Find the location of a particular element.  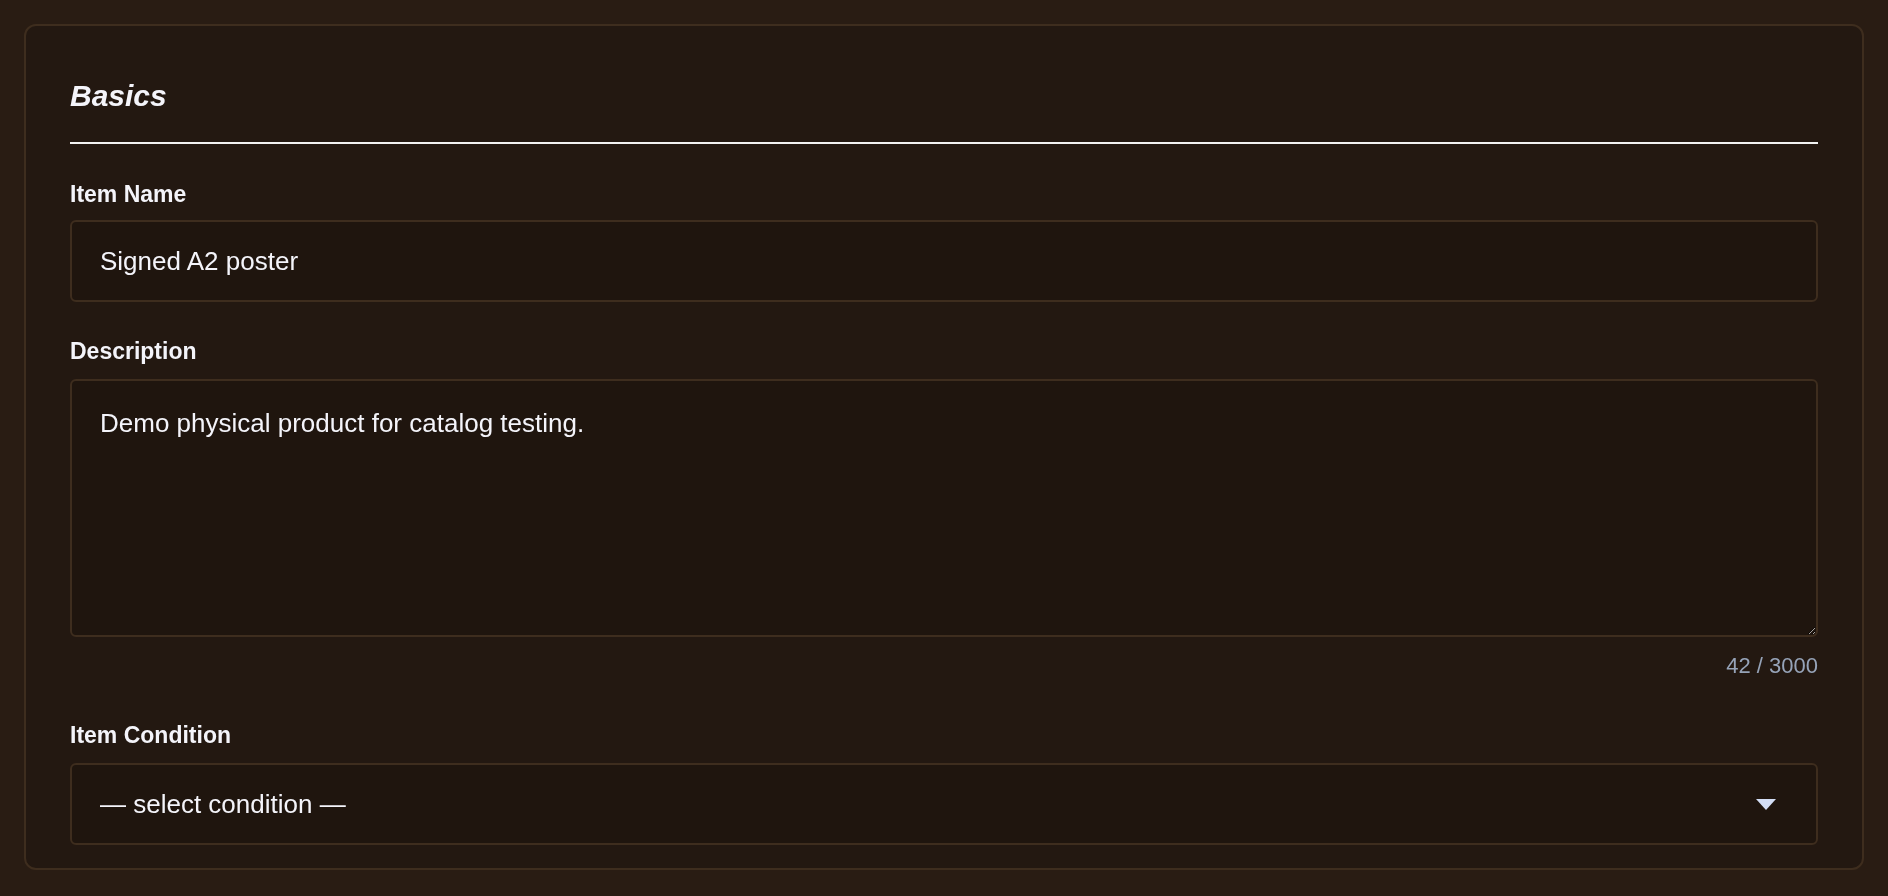

field-label: Item Name is located at coordinates (129, 194).